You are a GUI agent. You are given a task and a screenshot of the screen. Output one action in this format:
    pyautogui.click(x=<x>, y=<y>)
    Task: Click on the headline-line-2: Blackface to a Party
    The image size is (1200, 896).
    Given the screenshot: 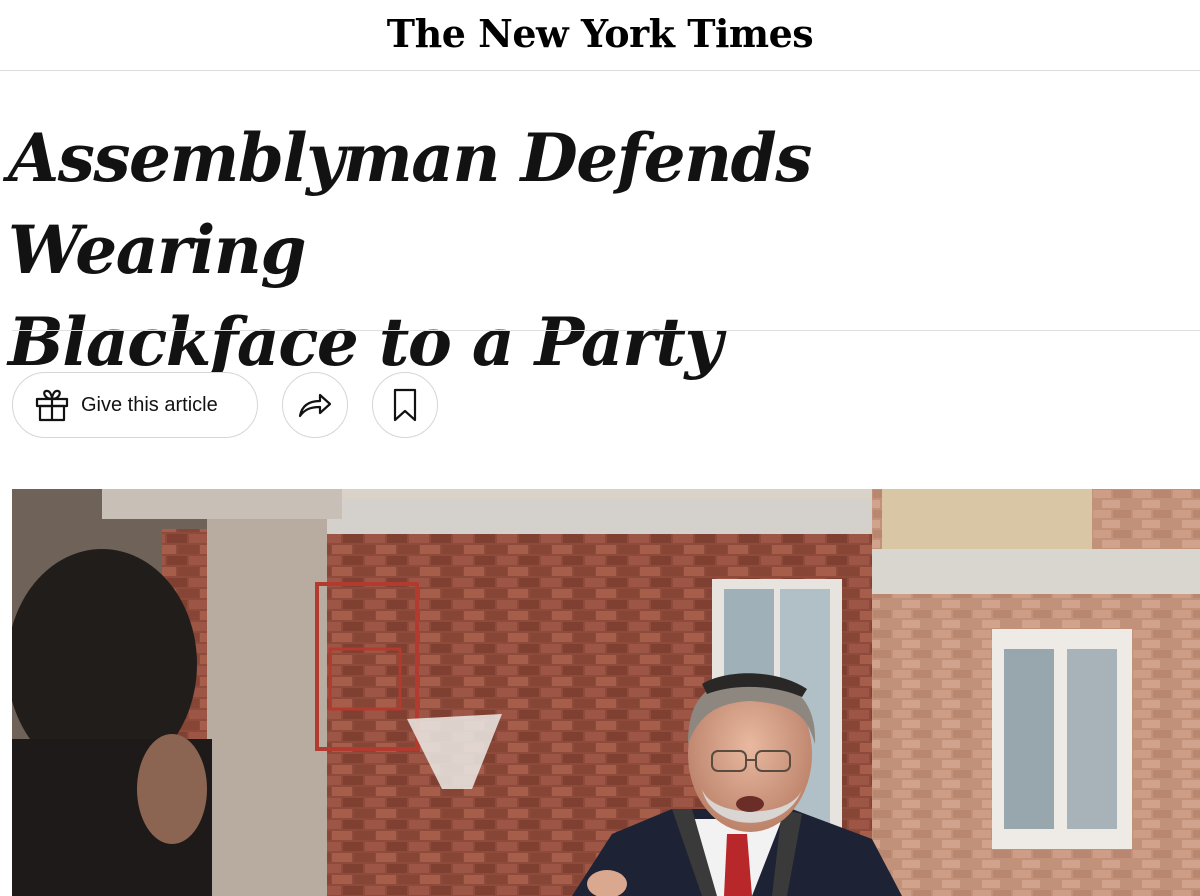 What is the action you would take?
    pyautogui.click(x=365, y=342)
    